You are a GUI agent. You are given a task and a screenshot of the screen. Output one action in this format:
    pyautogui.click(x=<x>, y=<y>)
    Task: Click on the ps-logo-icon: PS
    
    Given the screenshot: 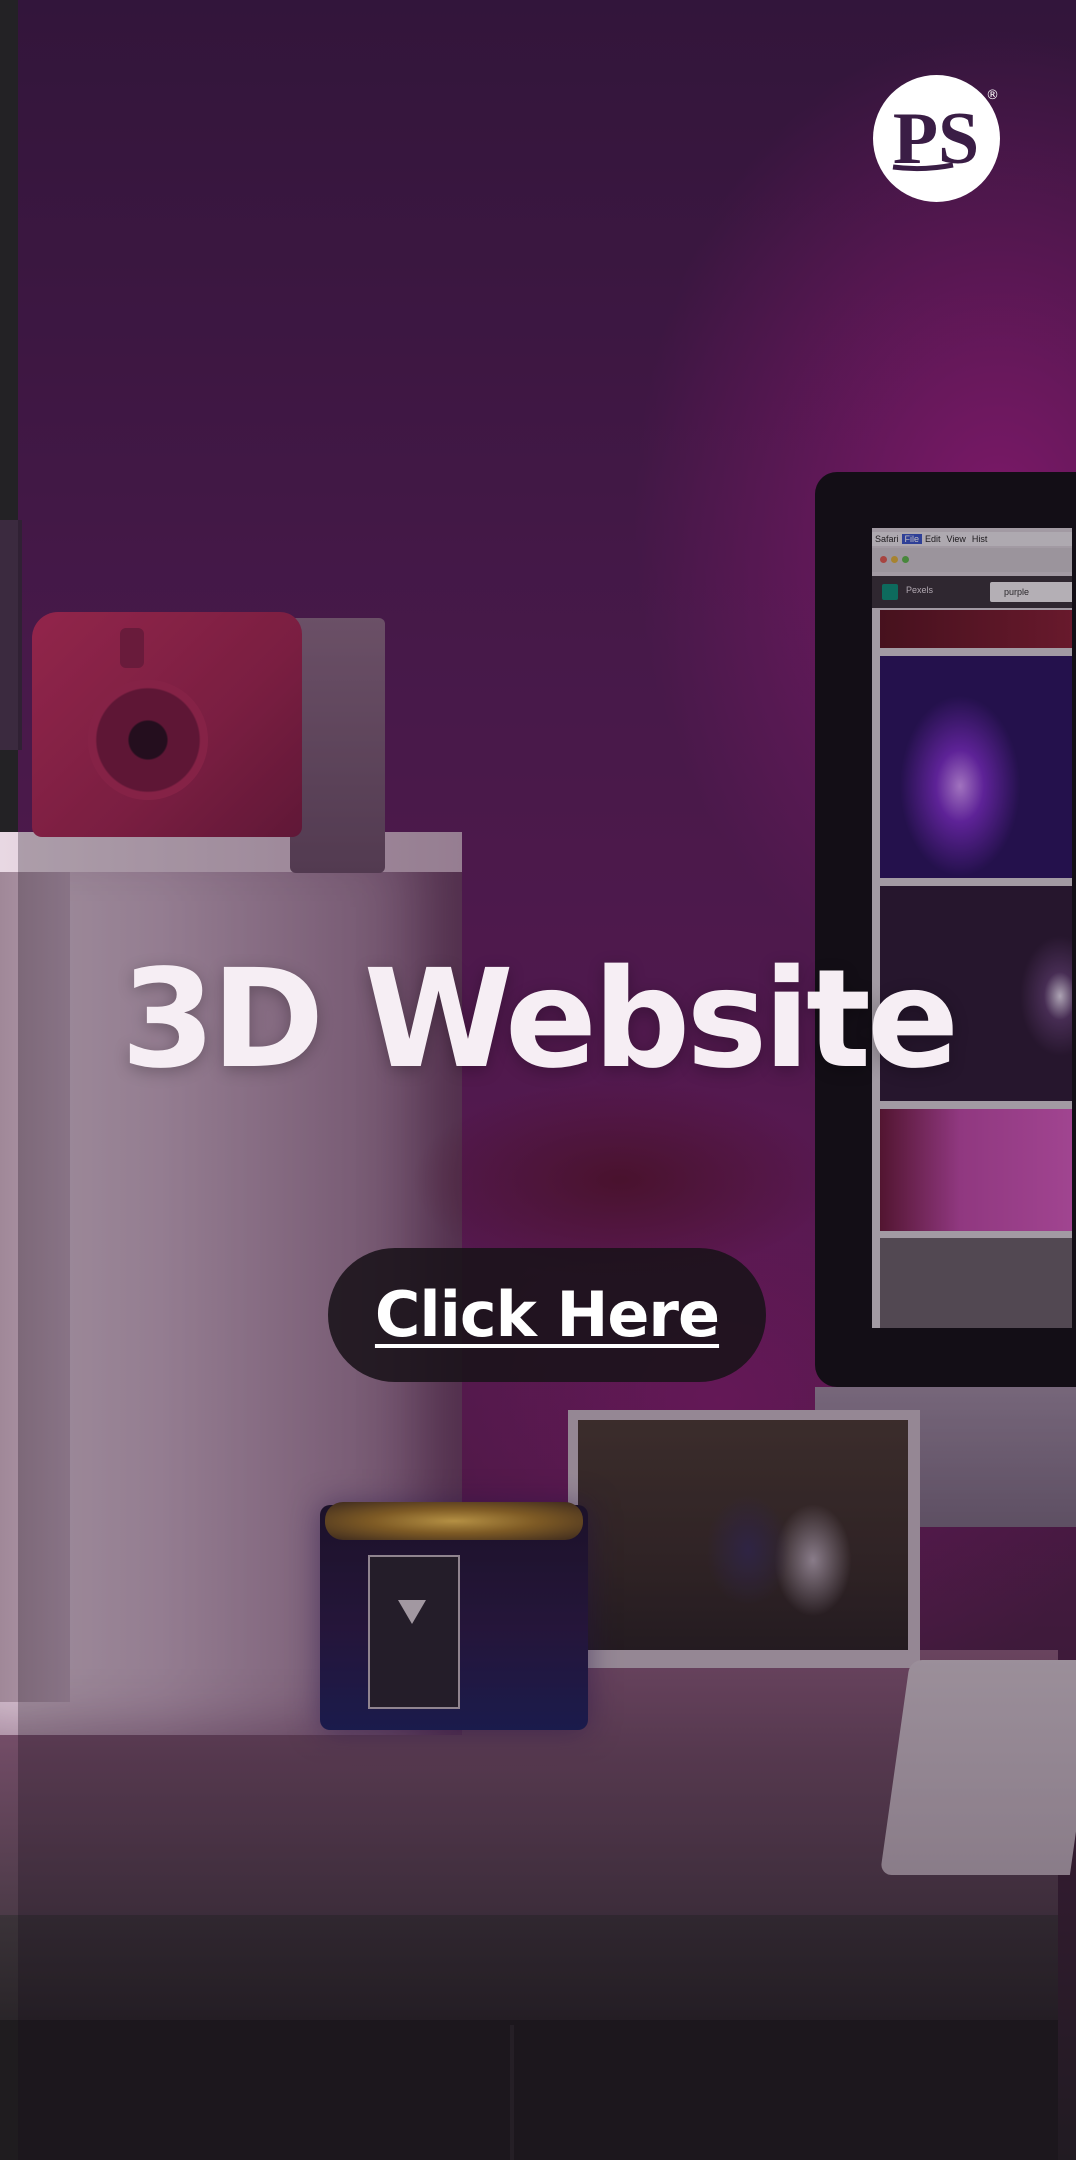 What is the action you would take?
    pyautogui.click(x=935, y=139)
    